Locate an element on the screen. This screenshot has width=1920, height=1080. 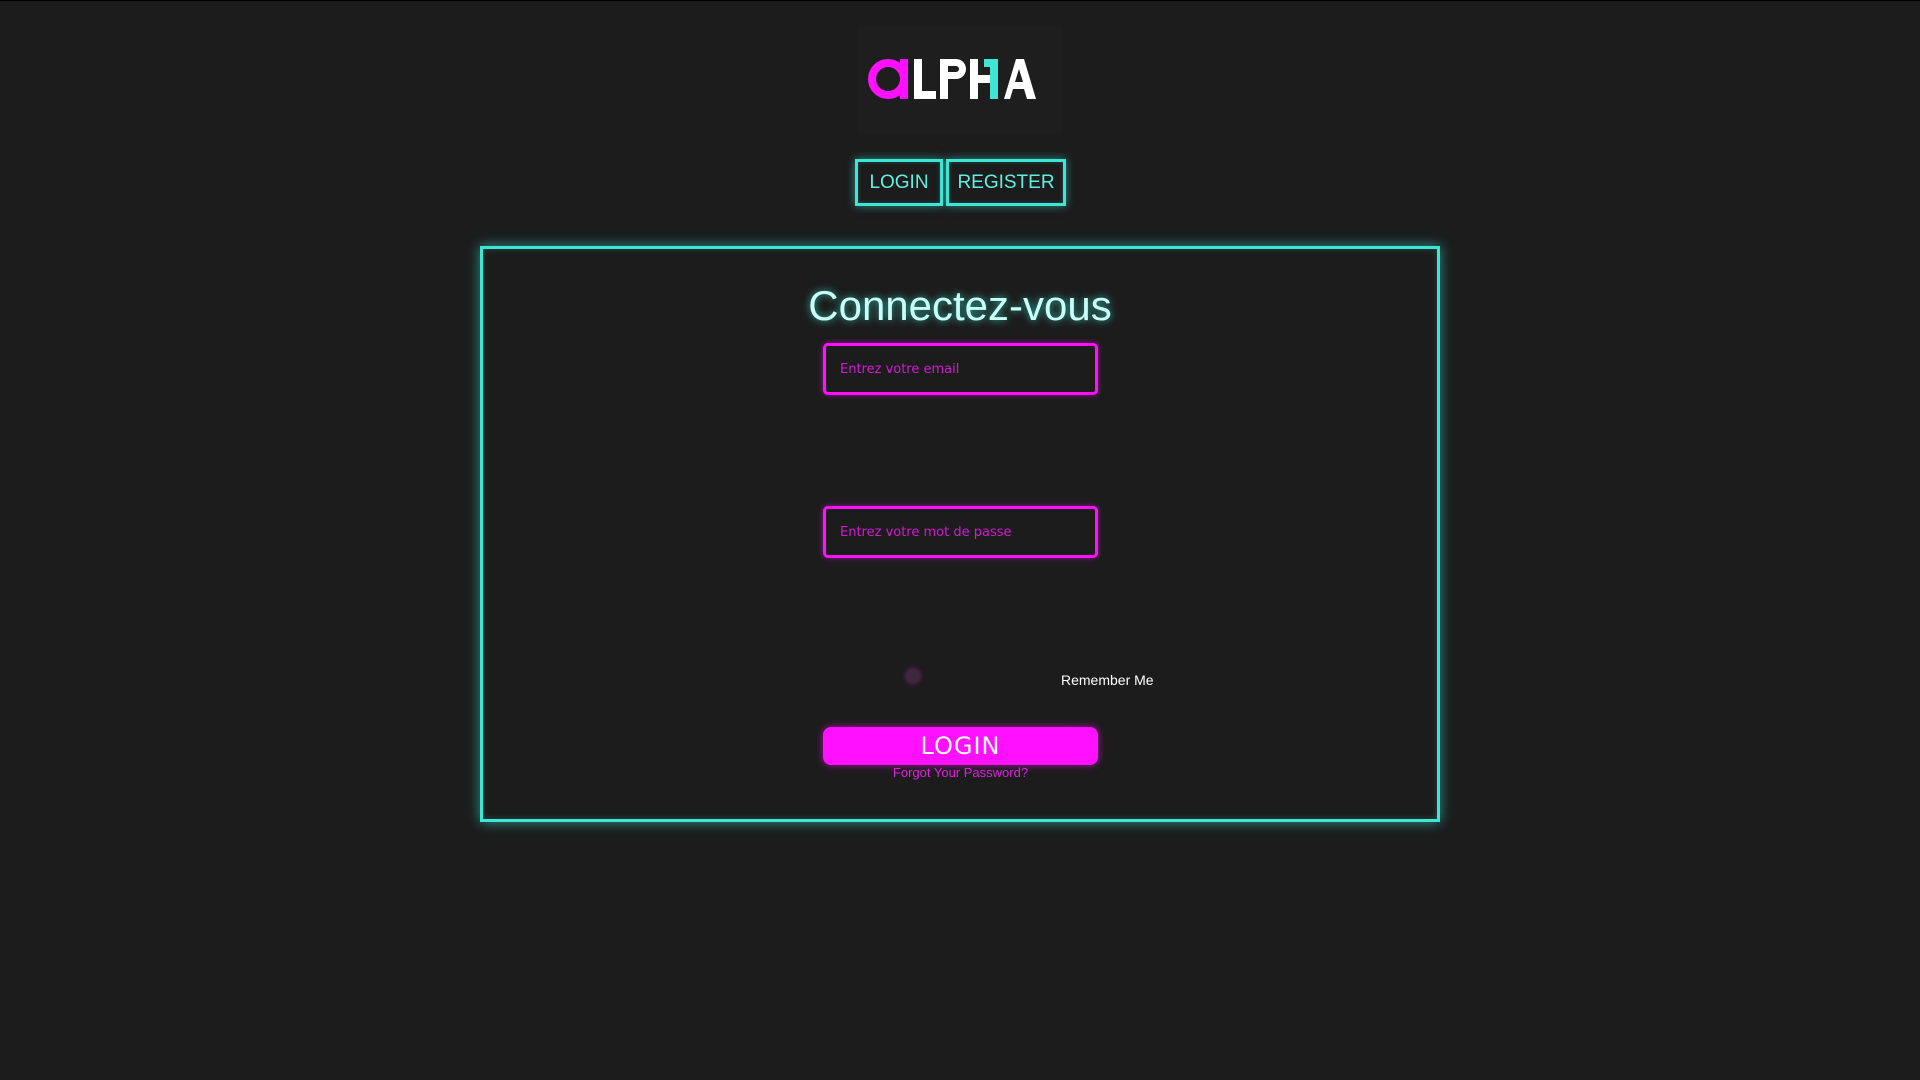
forgot-password-link: Forgot Your Password? is located at coordinates (960, 772).